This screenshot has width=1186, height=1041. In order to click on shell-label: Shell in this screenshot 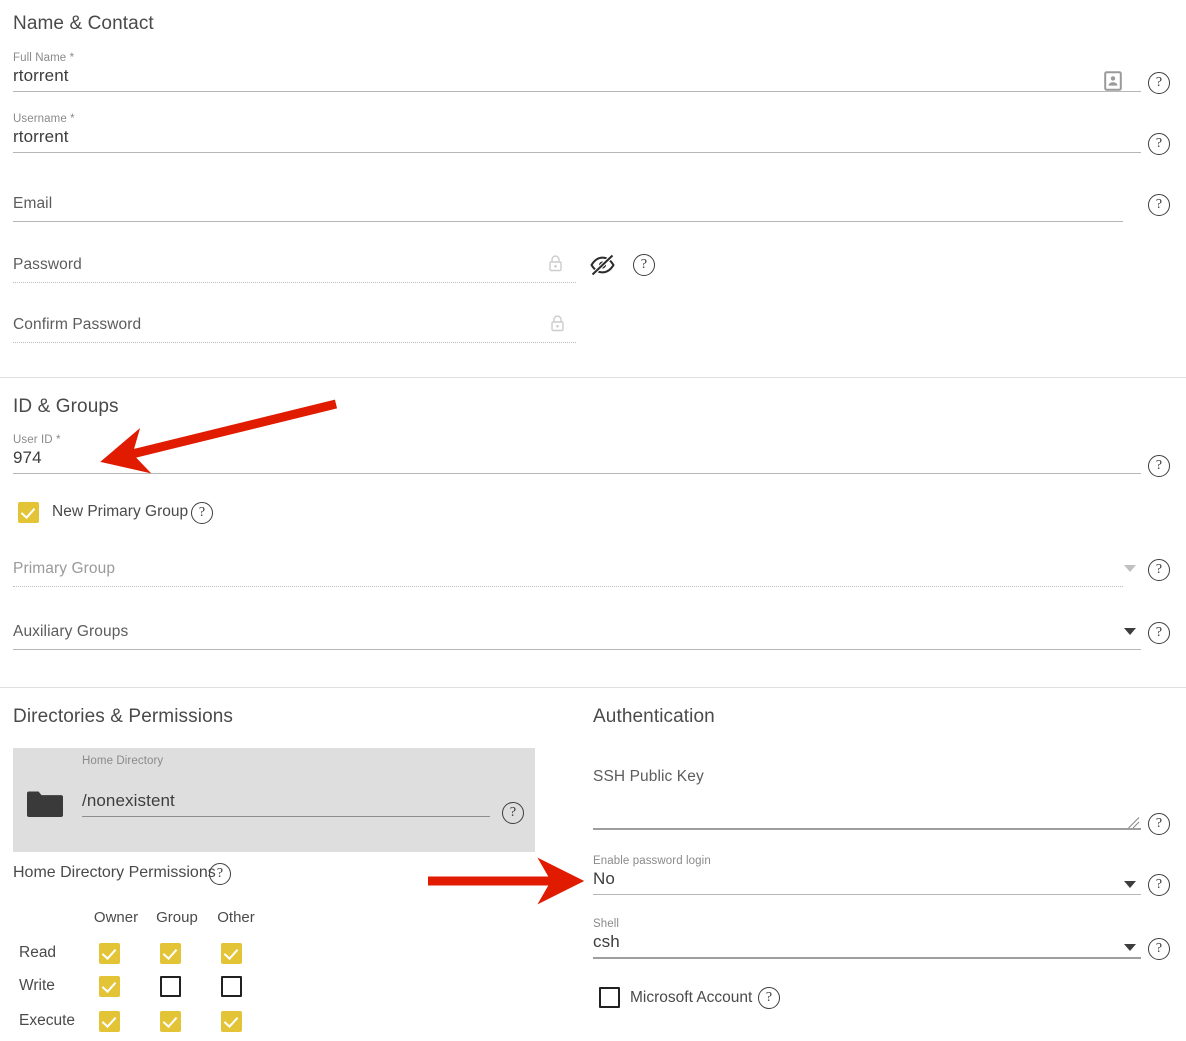, I will do `click(606, 924)`.